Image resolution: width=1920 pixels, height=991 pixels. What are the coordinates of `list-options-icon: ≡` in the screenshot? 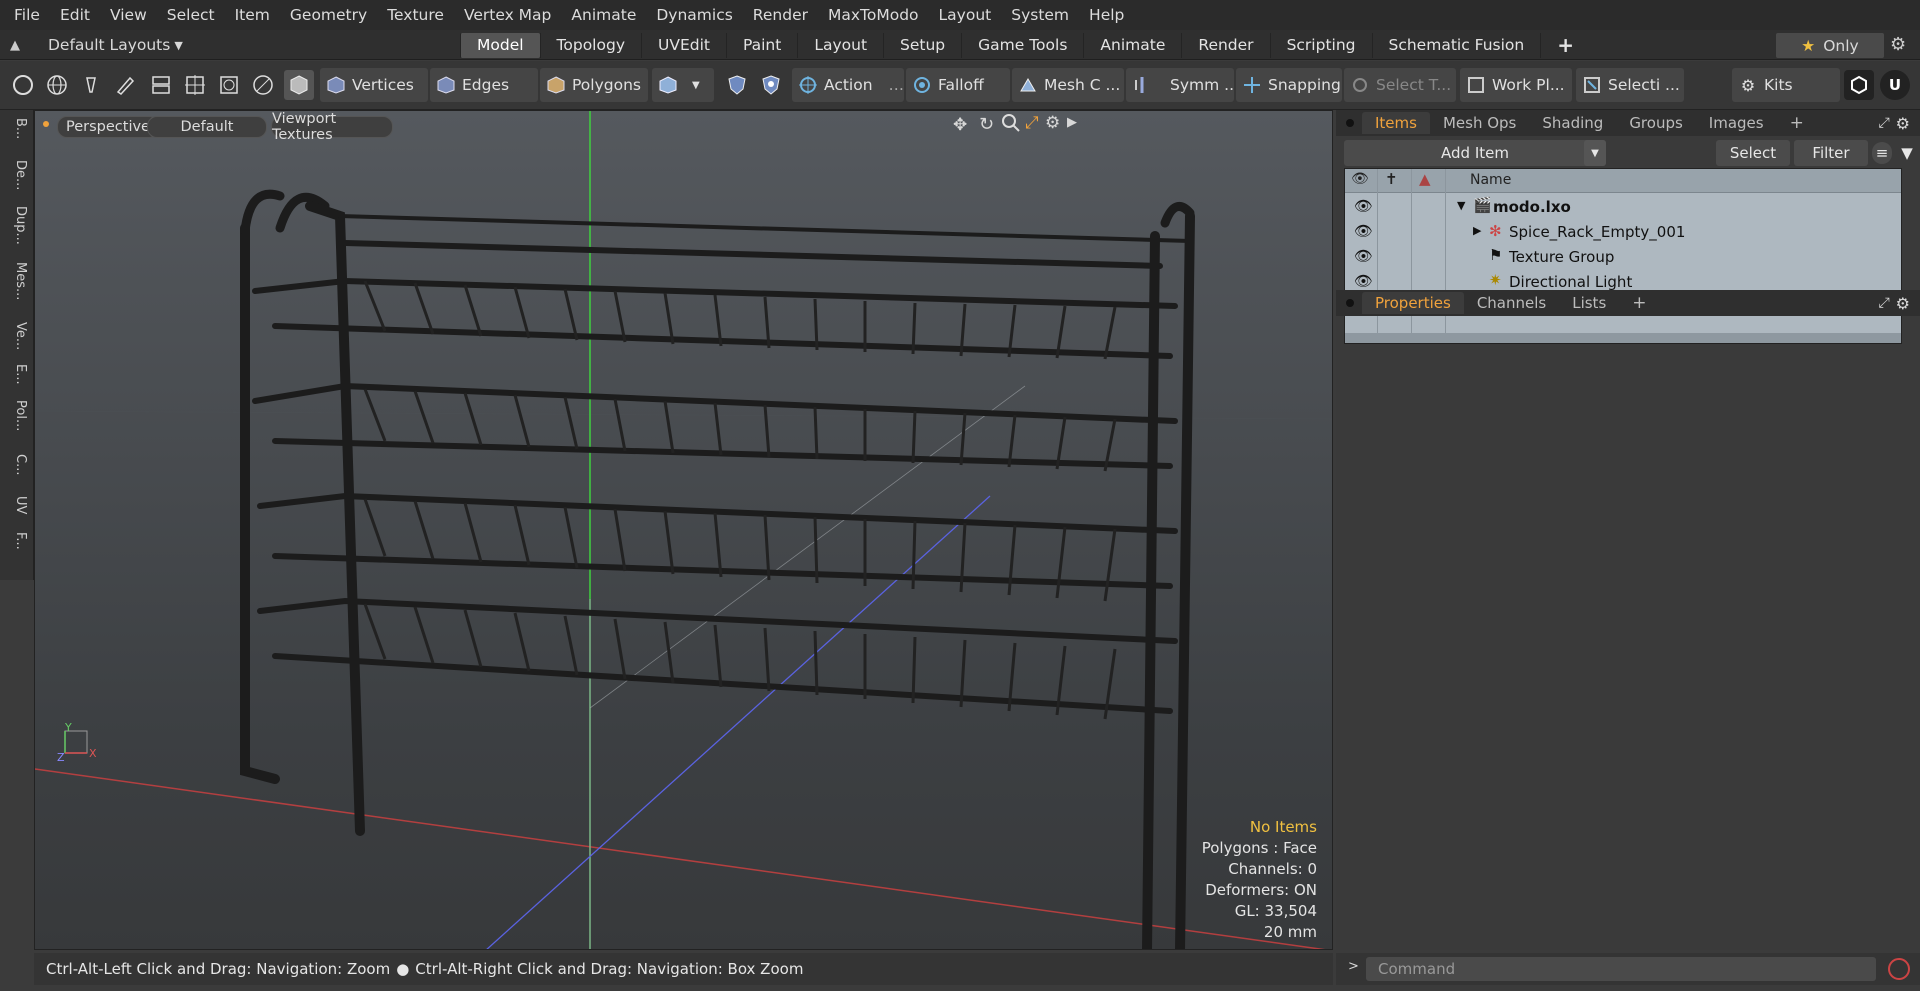 It's located at (1882, 153).